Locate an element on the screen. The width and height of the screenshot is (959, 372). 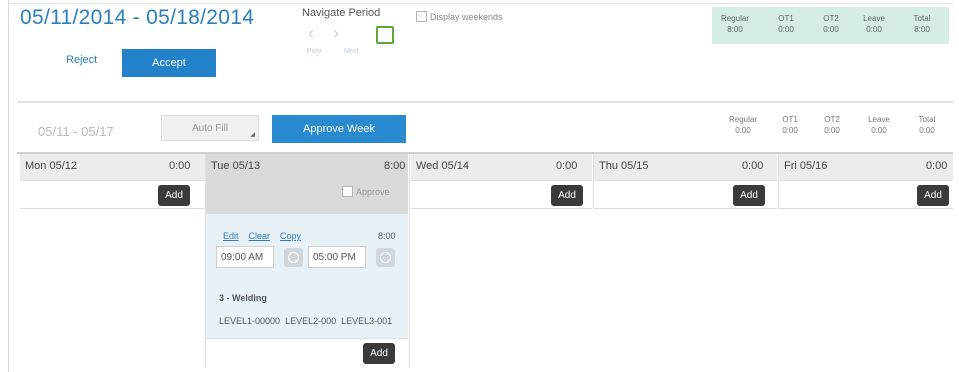
level-code: LEVEL2-000 is located at coordinates (311, 321).